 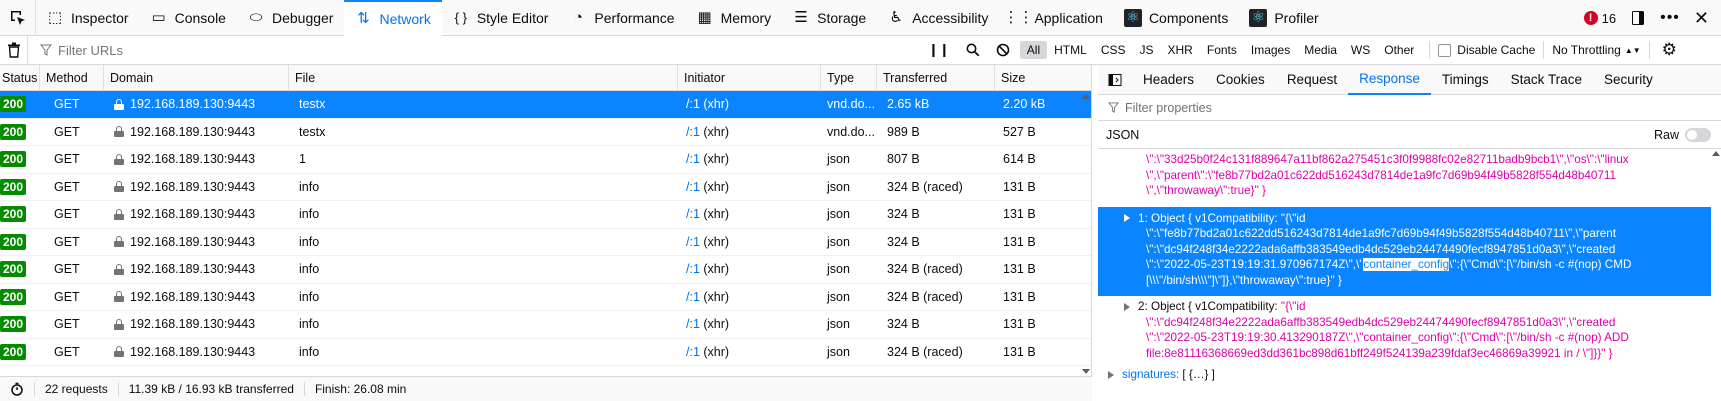 I want to click on more-options-icon: •••, so click(x=1670, y=18).